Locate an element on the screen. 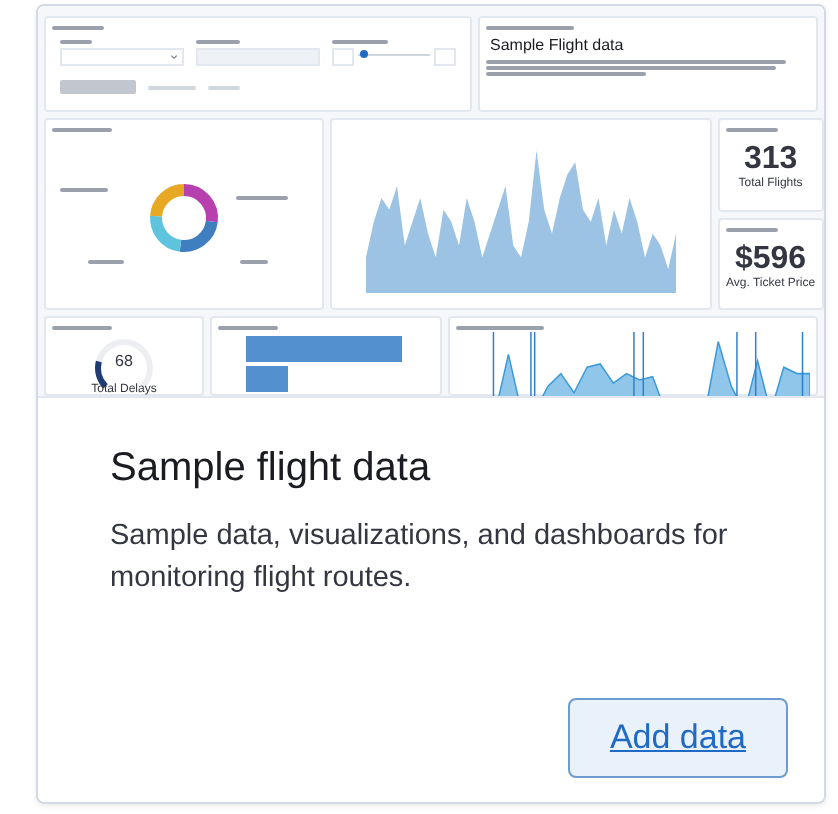 This screenshot has width=838, height=814. add-data-button: Add data is located at coordinates (677, 738).